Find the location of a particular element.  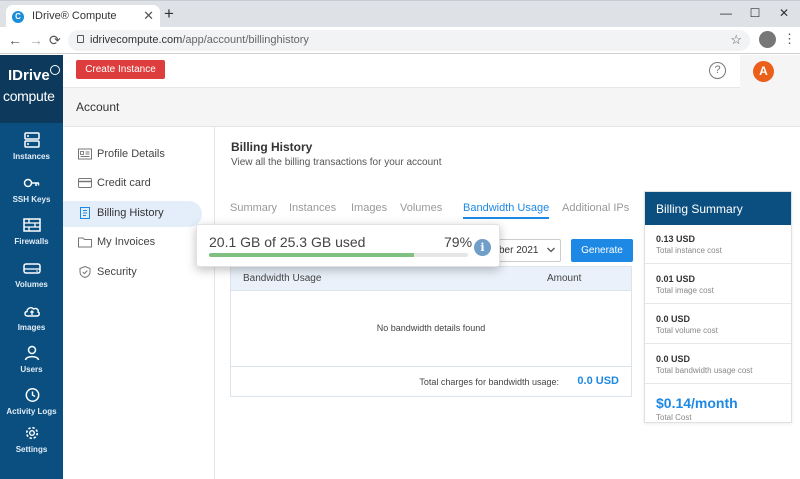

table-header: Bandwidth Usage Amount is located at coordinates (431, 279).